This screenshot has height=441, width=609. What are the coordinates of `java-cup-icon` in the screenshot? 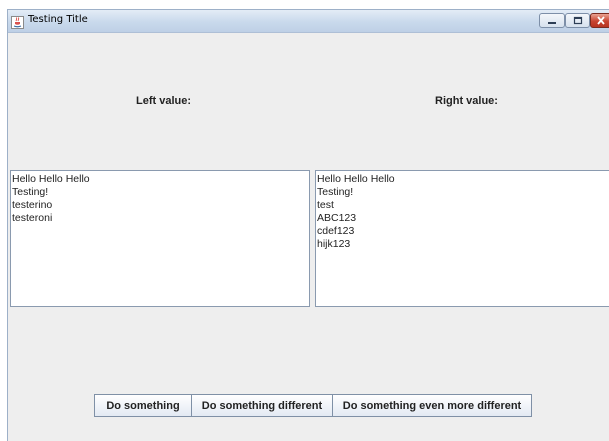 It's located at (17, 21).